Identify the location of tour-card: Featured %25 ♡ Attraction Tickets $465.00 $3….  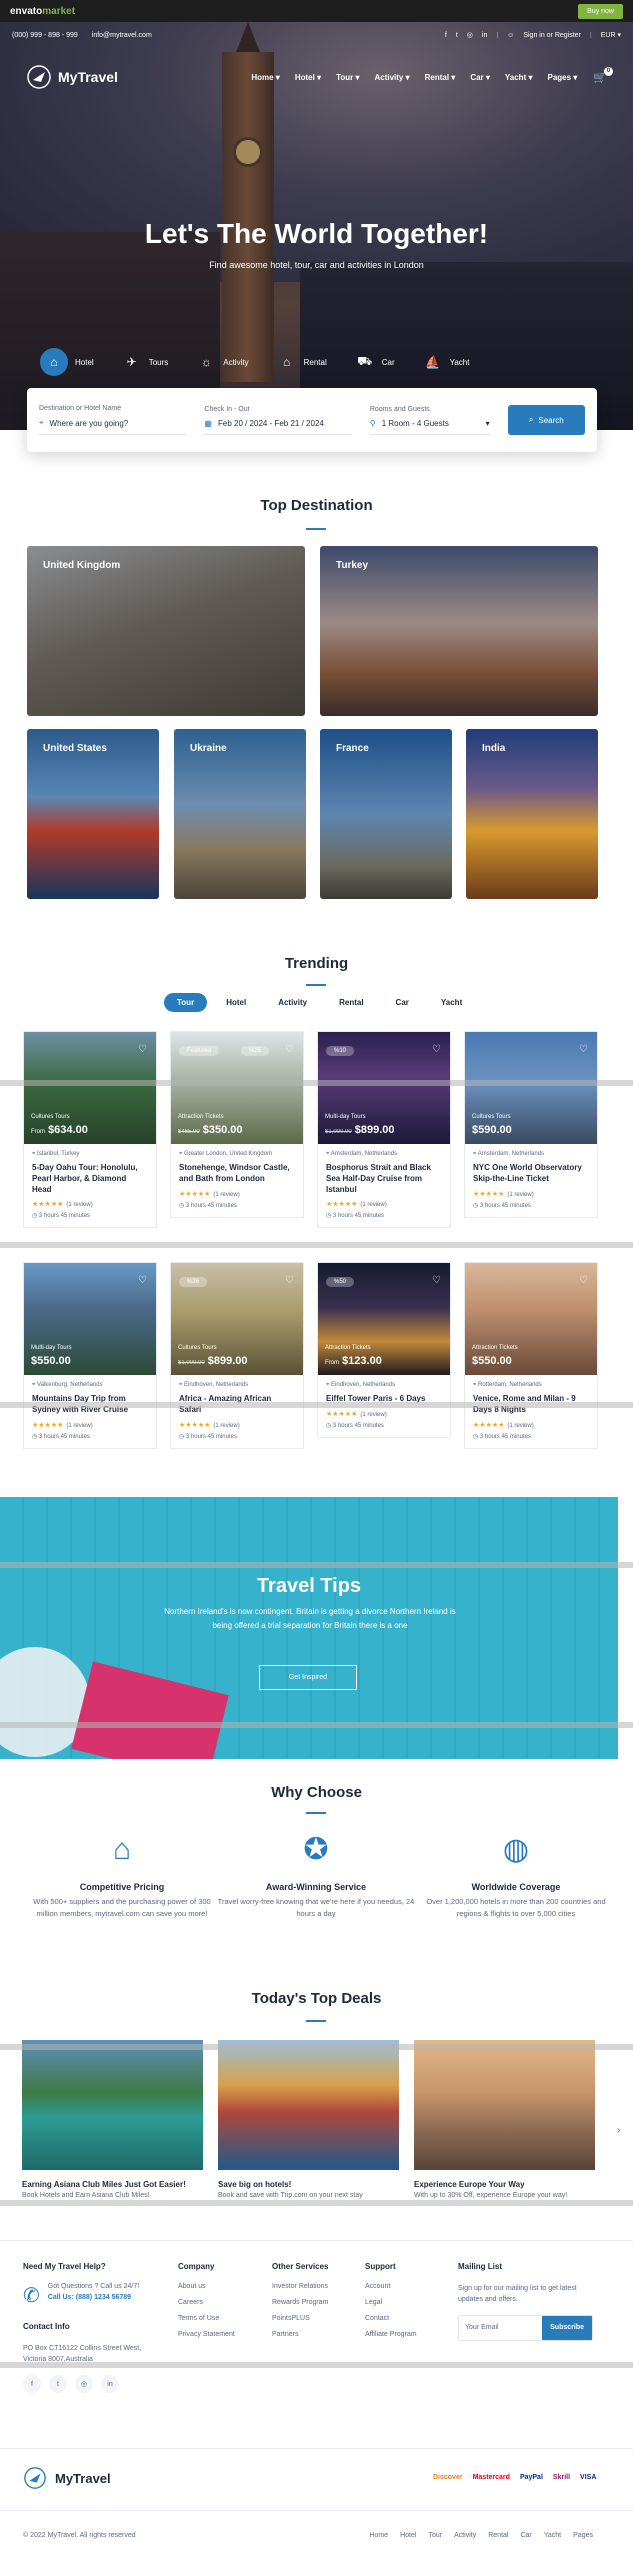
(237, 1124).